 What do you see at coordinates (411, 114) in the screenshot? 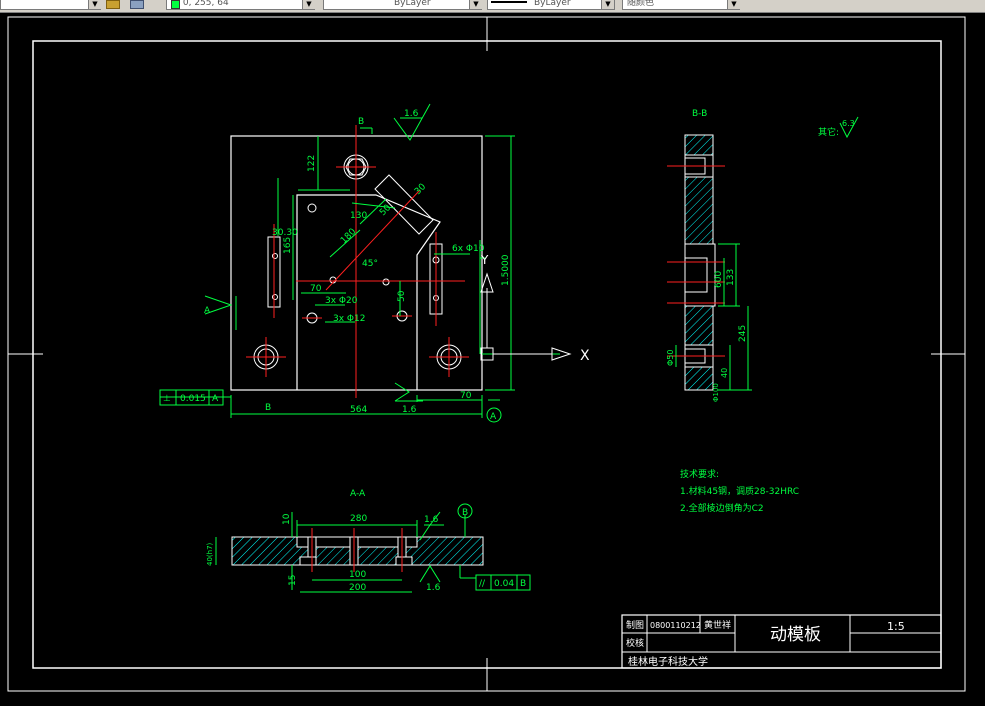
I see `rough-16-top: 1.6` at bounding box center [411, 114].